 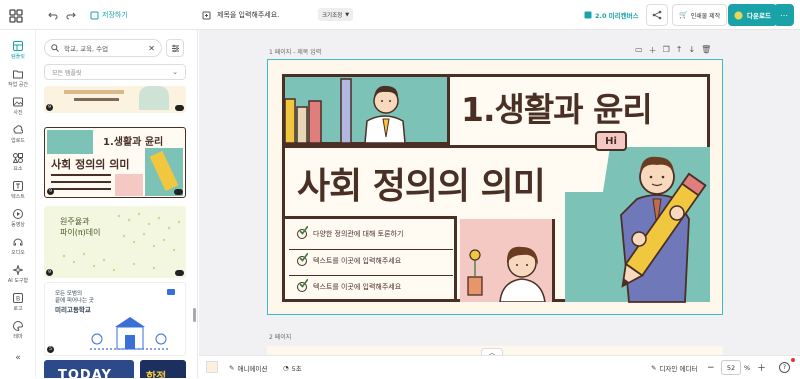 I want to click on move-down-icon: ↓, so click(x=691, y=50).